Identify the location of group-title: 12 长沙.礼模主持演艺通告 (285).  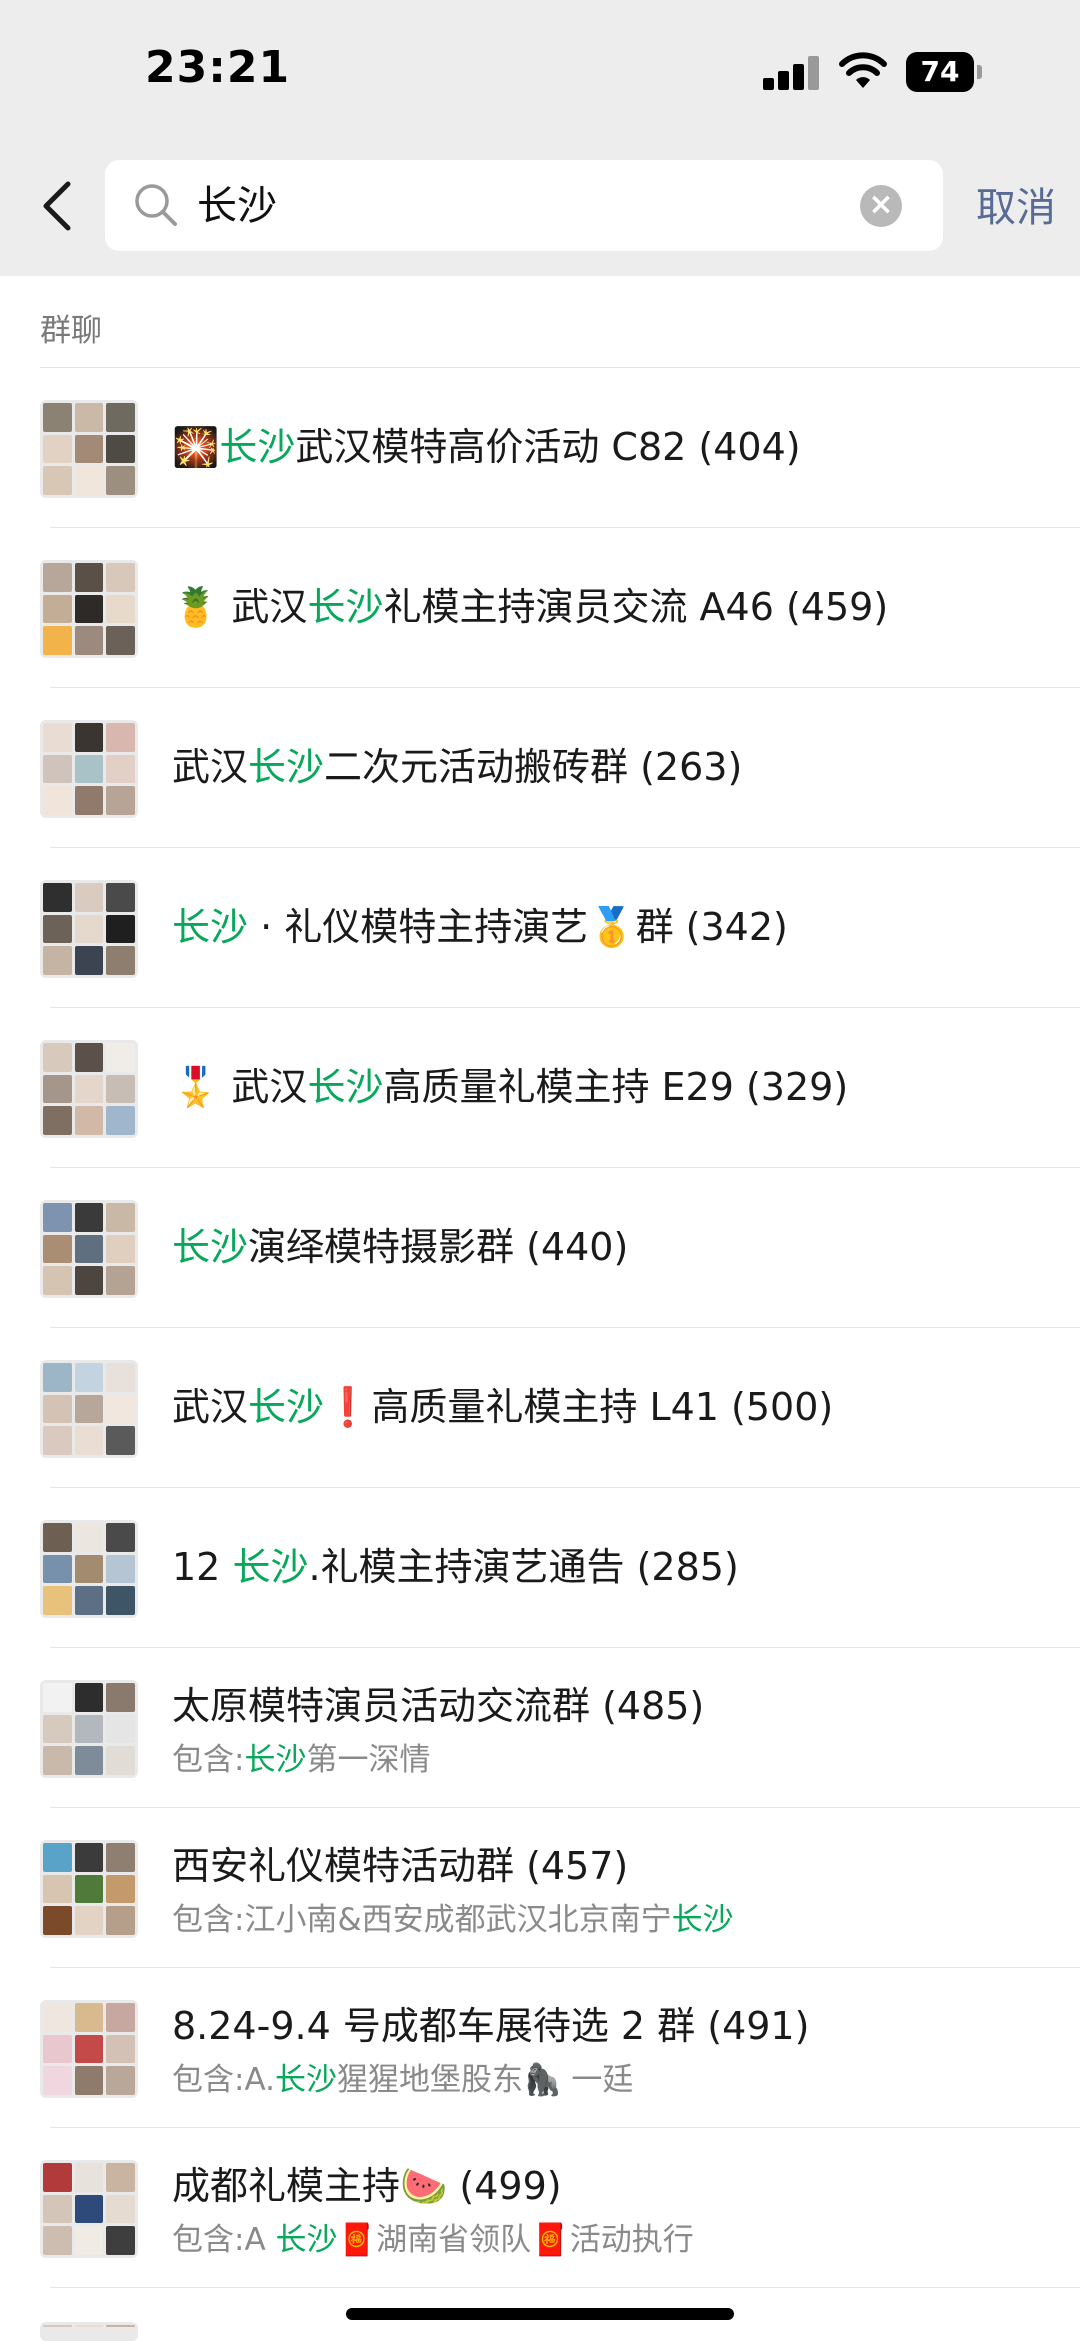
(455, 1567).